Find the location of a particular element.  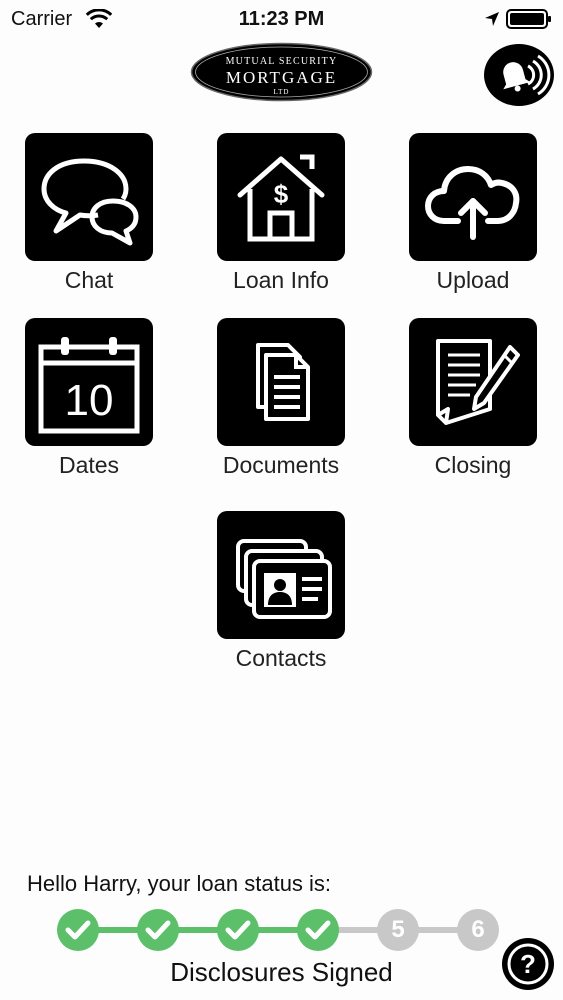

step-4-complete is located at coordinates (318, 930).